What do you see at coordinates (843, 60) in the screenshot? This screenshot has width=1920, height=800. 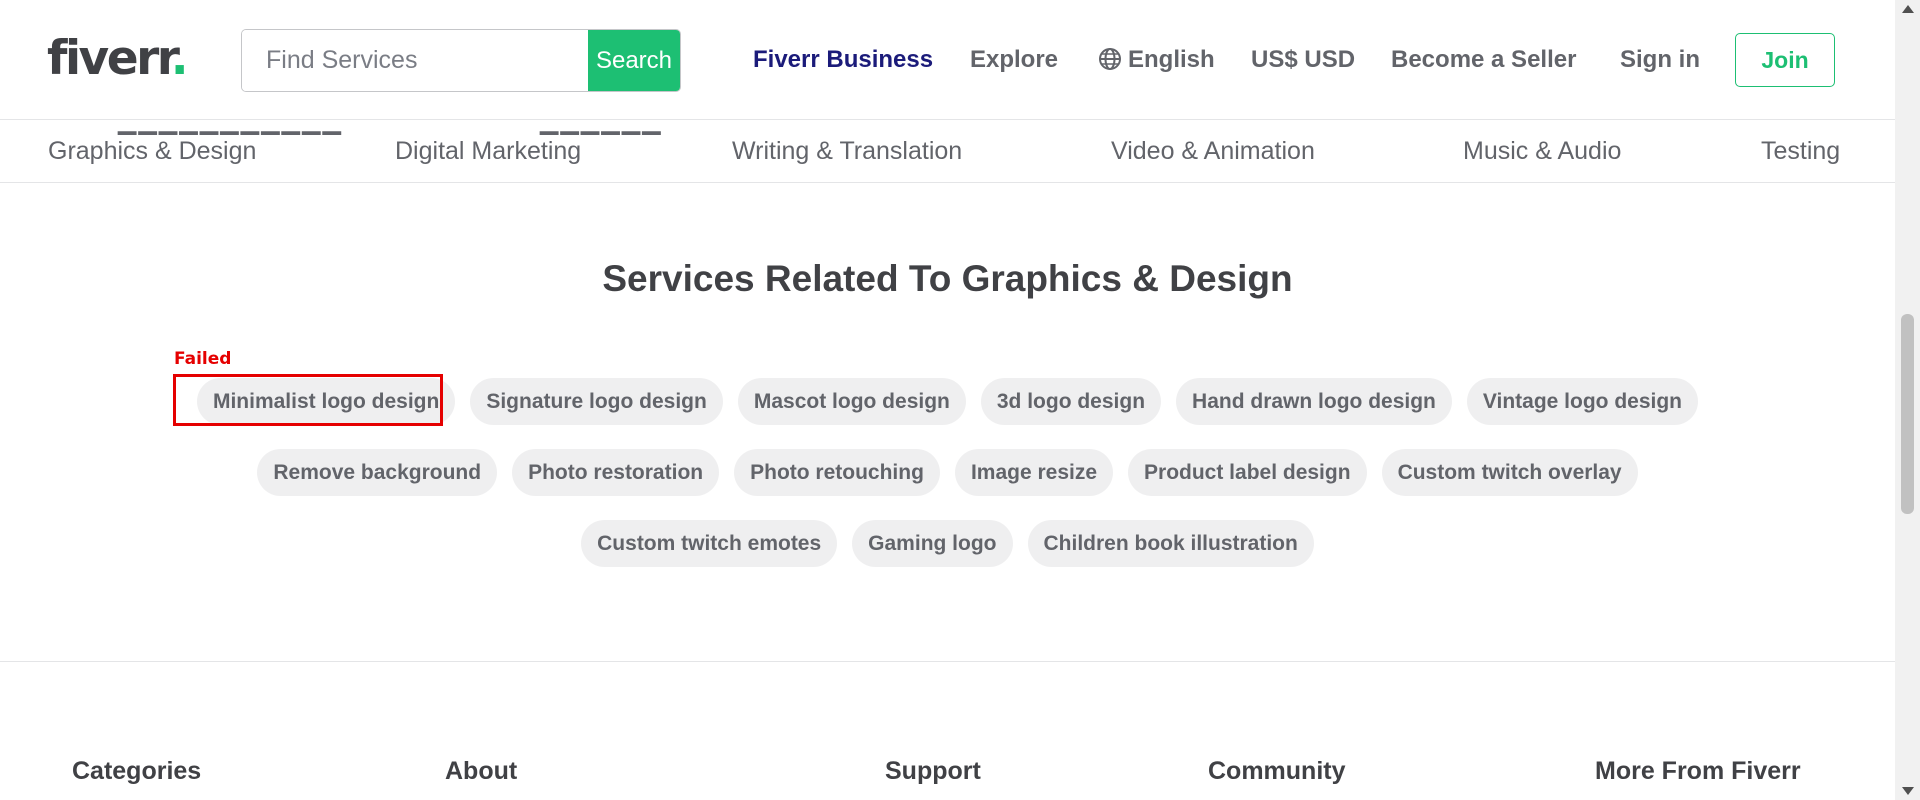 I see `nav-fiverr-business: Fiverr Business` at bounding box center [843, 60].